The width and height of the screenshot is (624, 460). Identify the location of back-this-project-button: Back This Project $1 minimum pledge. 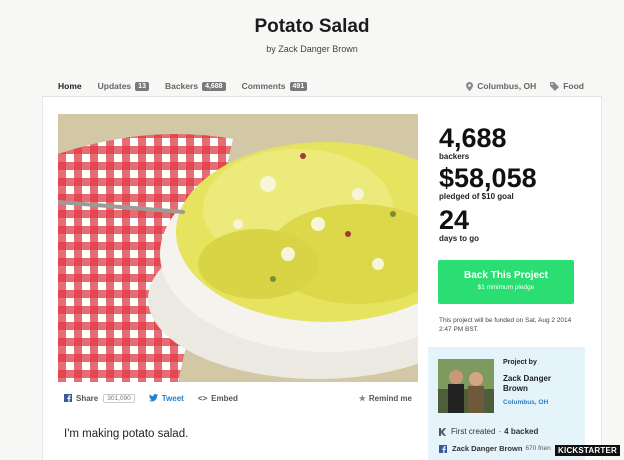
(506, 282).